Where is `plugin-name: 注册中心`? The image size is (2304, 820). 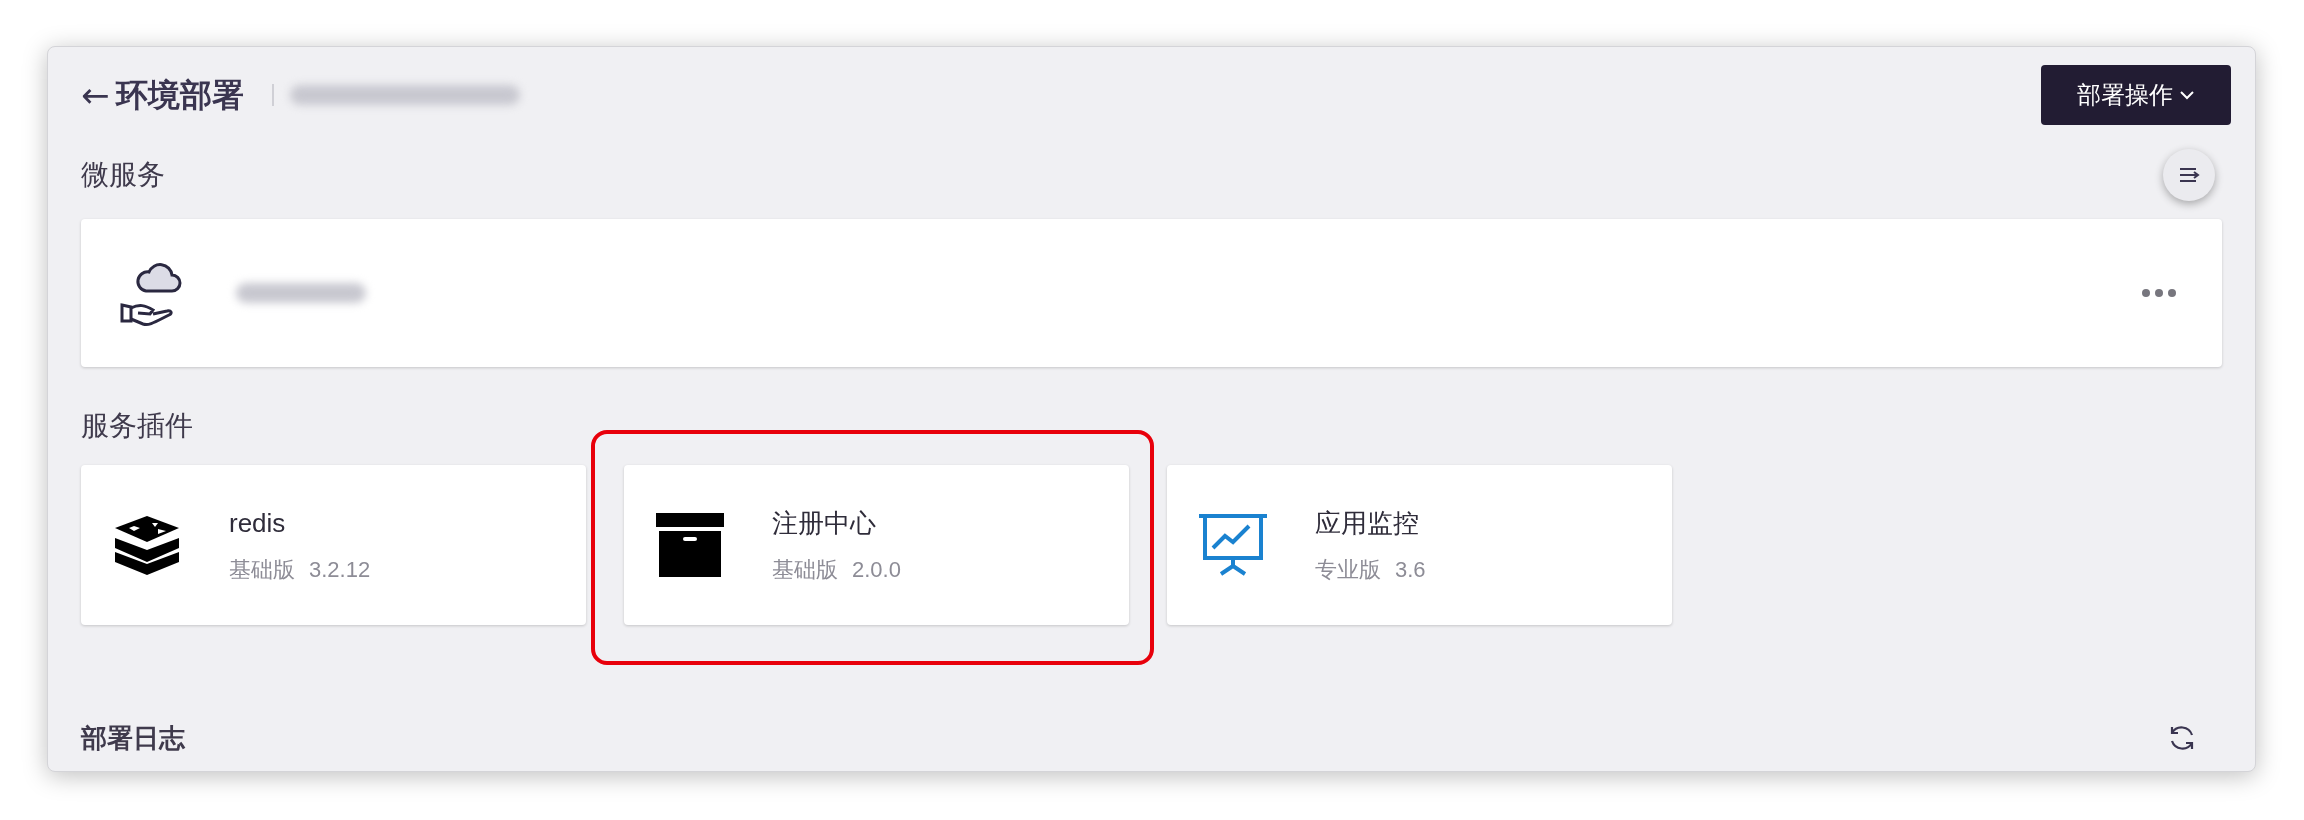 plugin-name: 注册中心 is located at coordinates (824, 523).